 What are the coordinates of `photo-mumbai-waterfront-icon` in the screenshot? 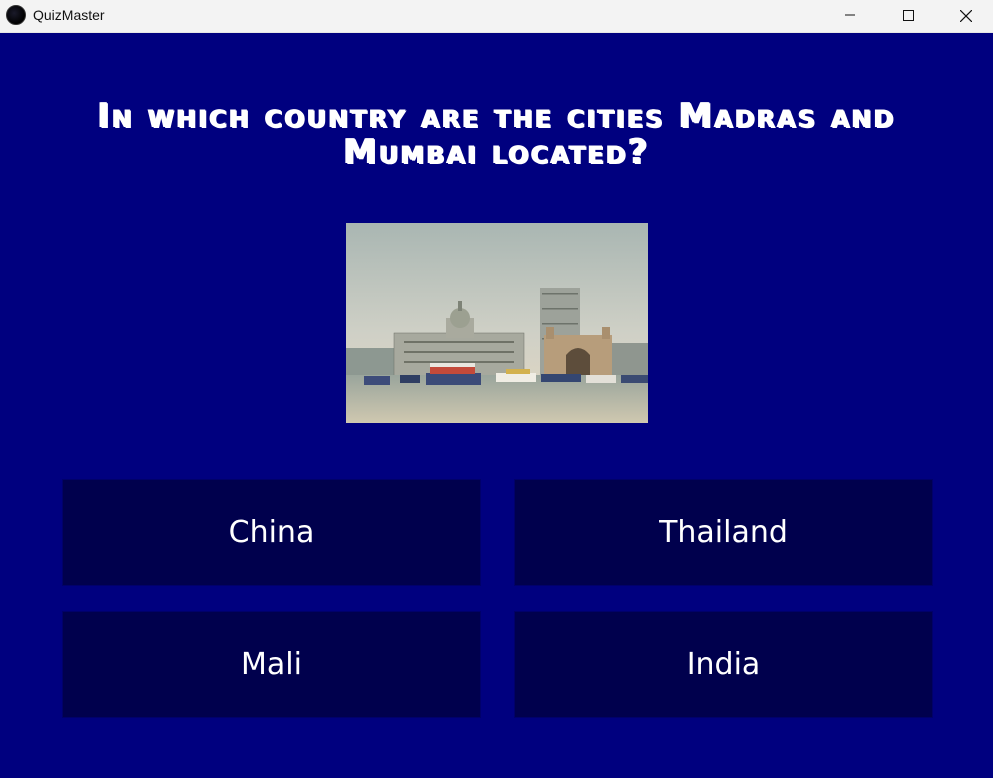 It's located at (497, 323).